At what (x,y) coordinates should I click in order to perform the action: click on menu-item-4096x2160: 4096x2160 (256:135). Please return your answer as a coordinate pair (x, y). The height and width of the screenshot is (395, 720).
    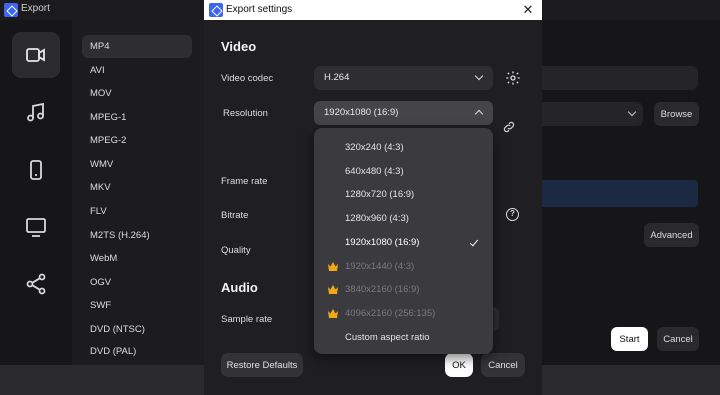
    Looking at the image, I should click on (403, 313).